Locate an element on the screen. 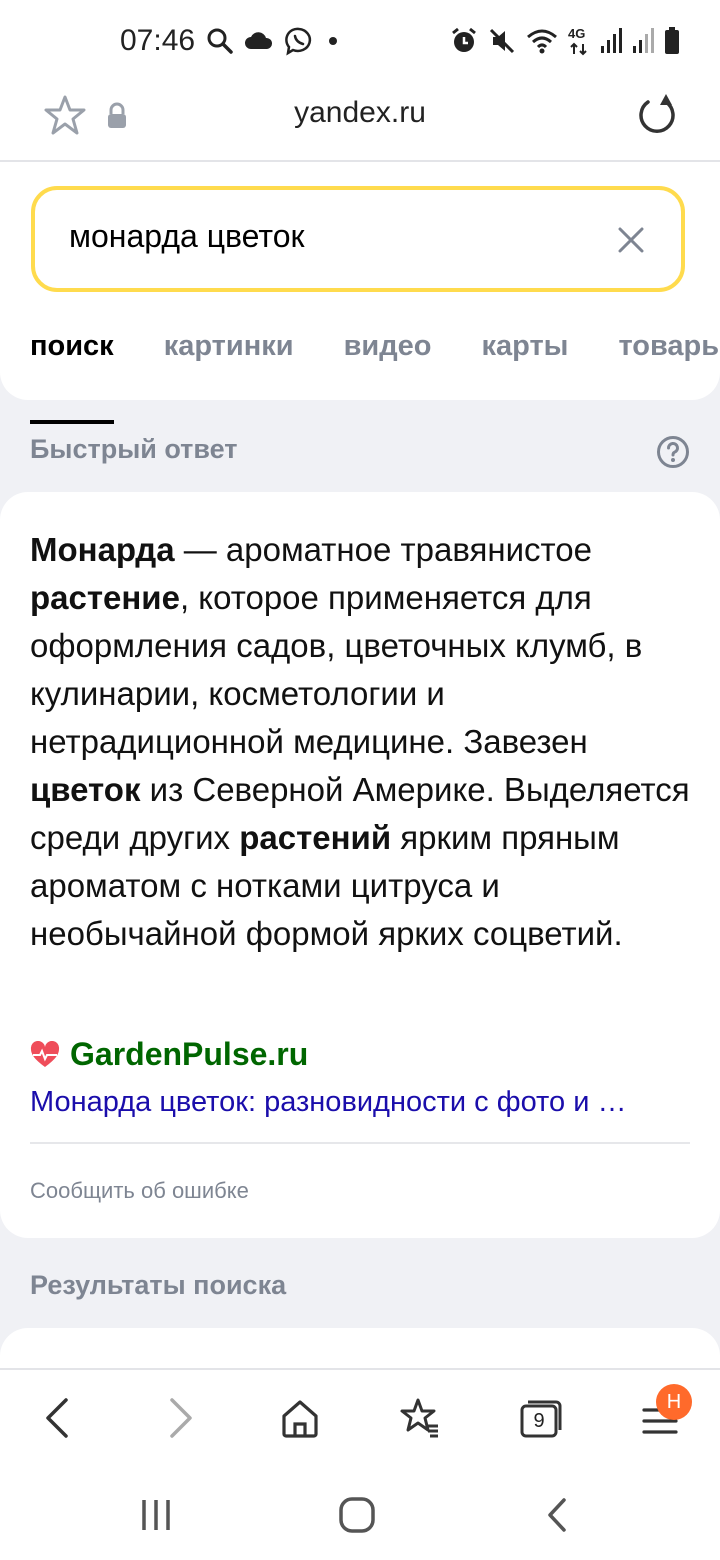 The width and height of the screenshot is (720, 1560). answer-bold-term: растений is located at coordinates (315, 837).